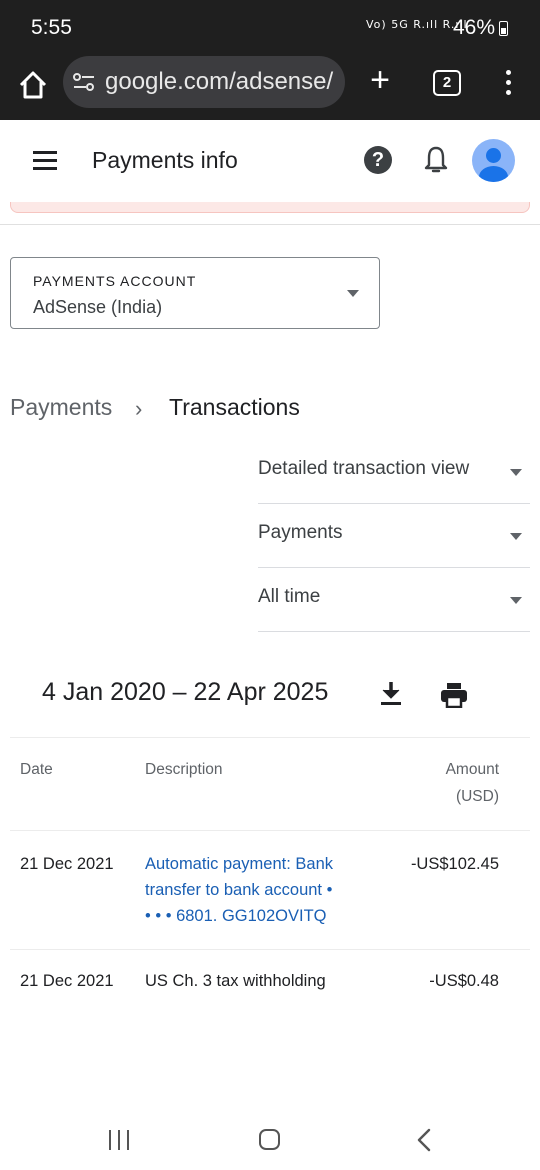 This screenshot has width=540, height=1170. Describe the element at coordinates (289, 596) in the screenshot. I see `filter-label: All time` at that location.